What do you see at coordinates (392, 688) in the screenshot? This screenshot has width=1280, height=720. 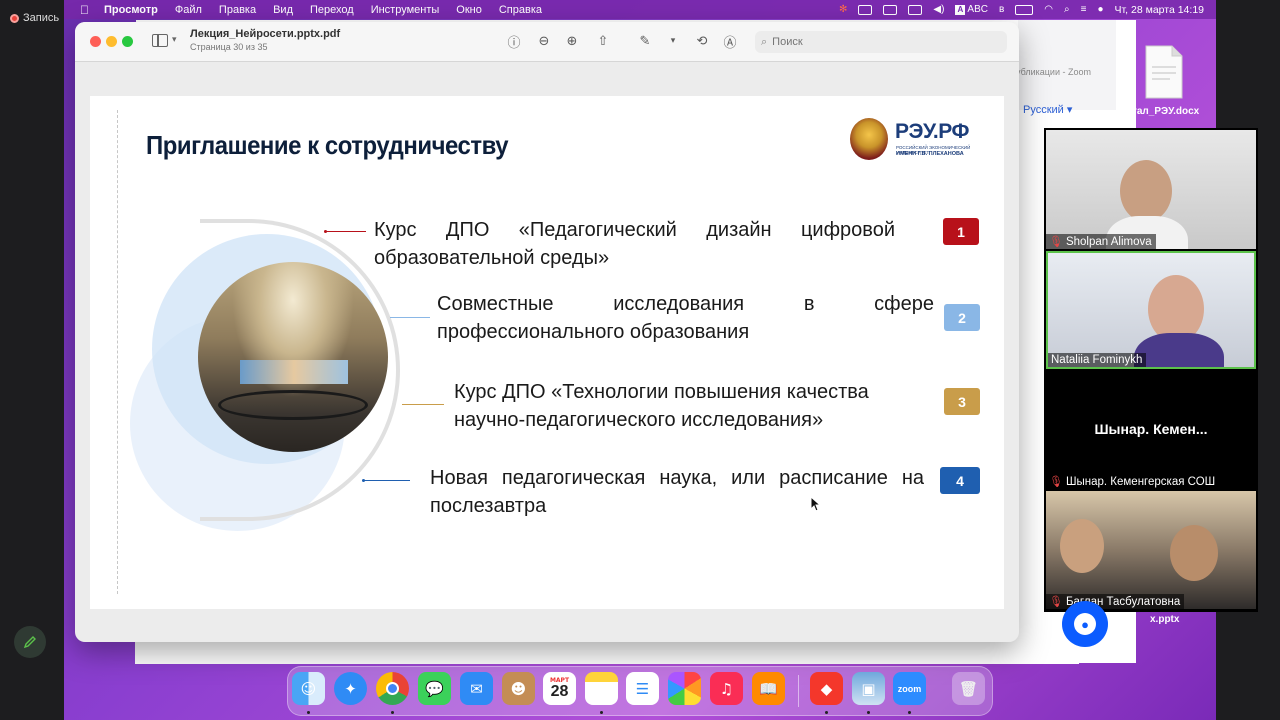 I see `chrome-icon` at bounding box center [392, 688].